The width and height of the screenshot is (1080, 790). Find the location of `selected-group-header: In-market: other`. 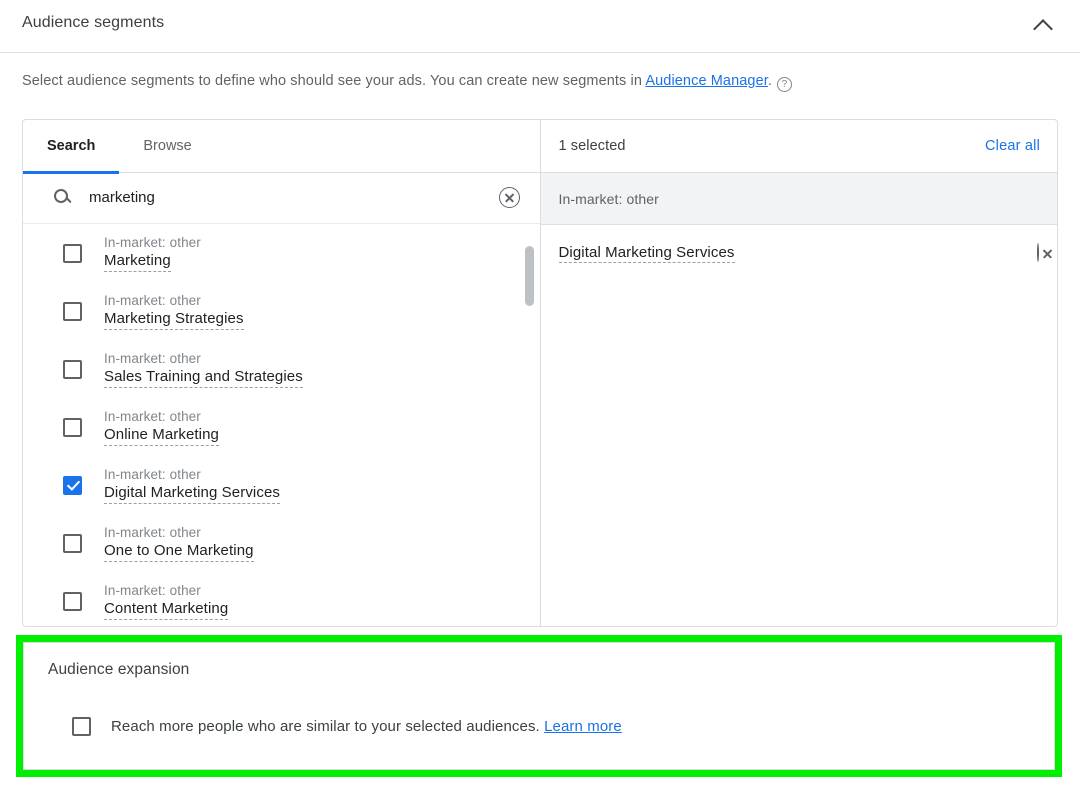

selected-group-header: In-market: other is located at coordinates (798, 199).